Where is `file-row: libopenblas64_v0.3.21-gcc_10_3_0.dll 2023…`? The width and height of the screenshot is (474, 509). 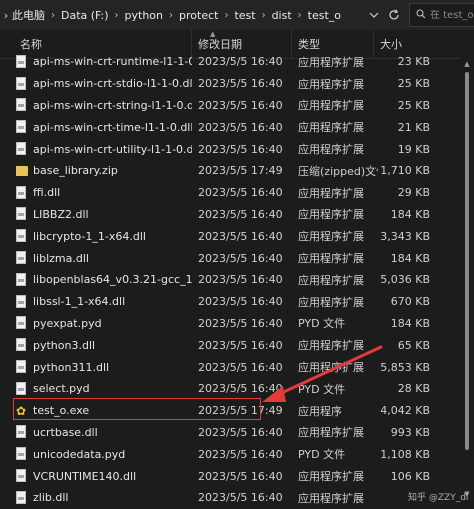 file-row: libopenblas64_v0.3.21-gcc_10_3_0.dll 2023… is located at coordinates (237, 280).